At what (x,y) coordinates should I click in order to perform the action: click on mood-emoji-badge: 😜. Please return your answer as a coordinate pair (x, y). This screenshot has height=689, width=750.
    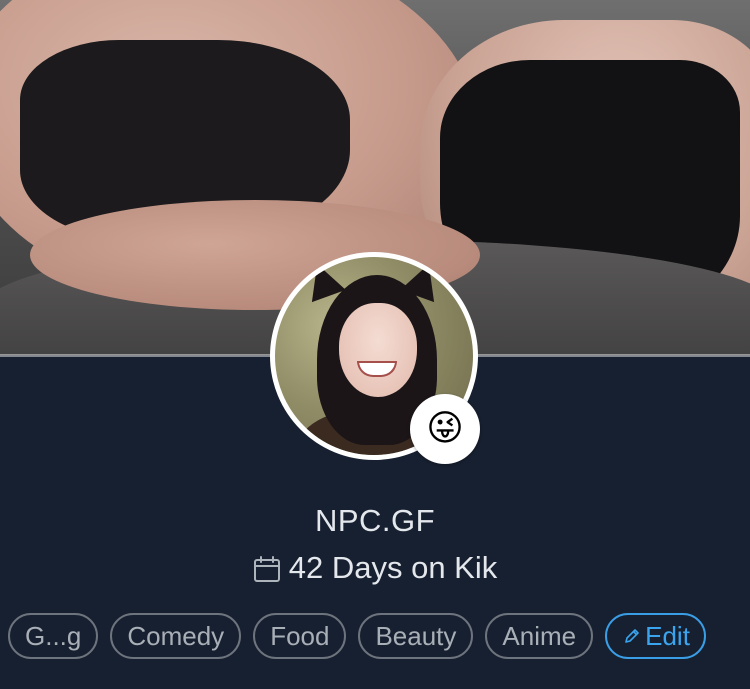
    Looking at the image, I should click on (445, 429).